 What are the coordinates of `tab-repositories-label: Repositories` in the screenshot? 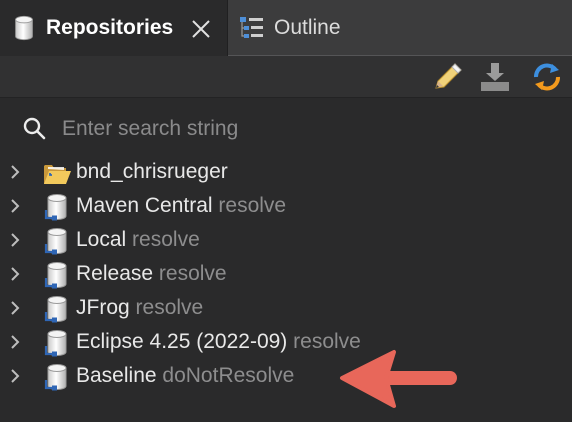 It's located at (110, 27).